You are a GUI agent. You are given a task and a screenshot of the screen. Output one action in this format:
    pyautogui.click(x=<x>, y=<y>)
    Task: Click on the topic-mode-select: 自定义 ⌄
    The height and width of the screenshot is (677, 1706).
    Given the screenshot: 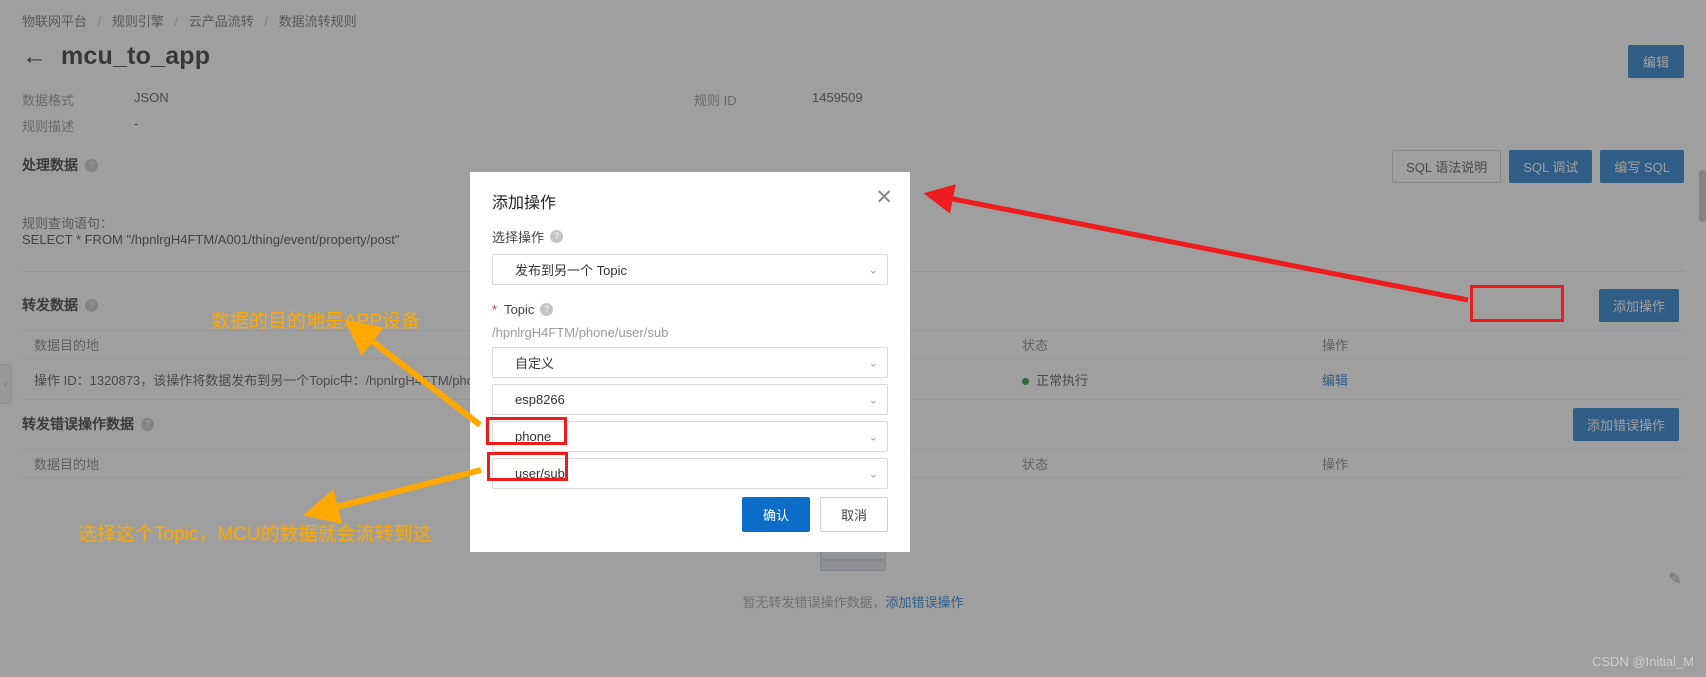 What is the action you would take?
    pyautogui.click(x=690, y=362)
    